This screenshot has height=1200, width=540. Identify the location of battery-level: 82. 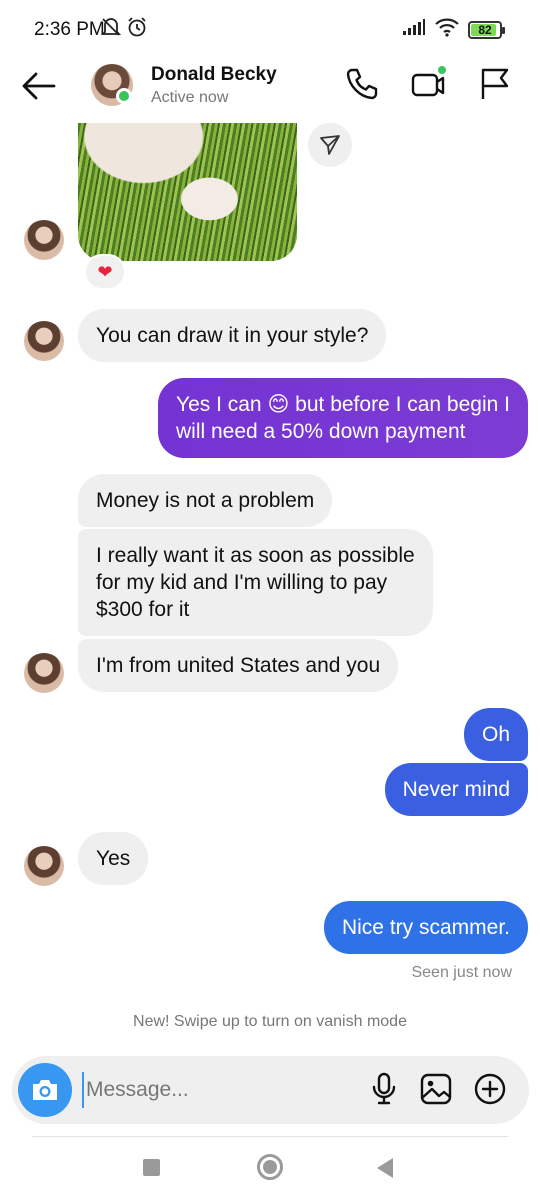
(485, 29).